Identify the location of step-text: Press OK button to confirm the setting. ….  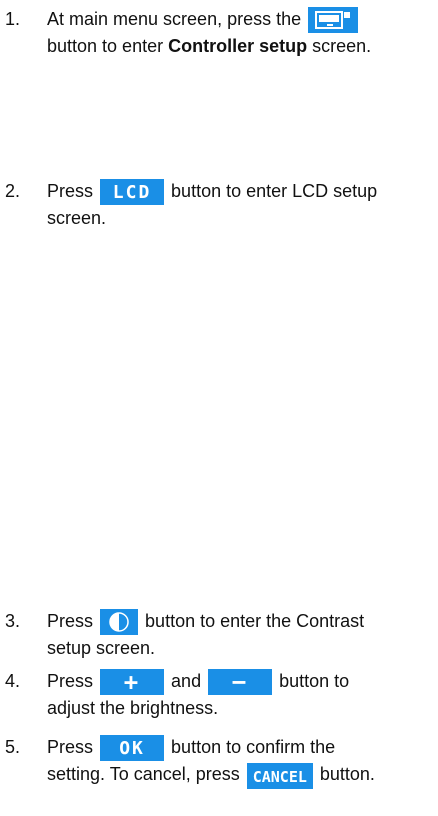
(240, 761).